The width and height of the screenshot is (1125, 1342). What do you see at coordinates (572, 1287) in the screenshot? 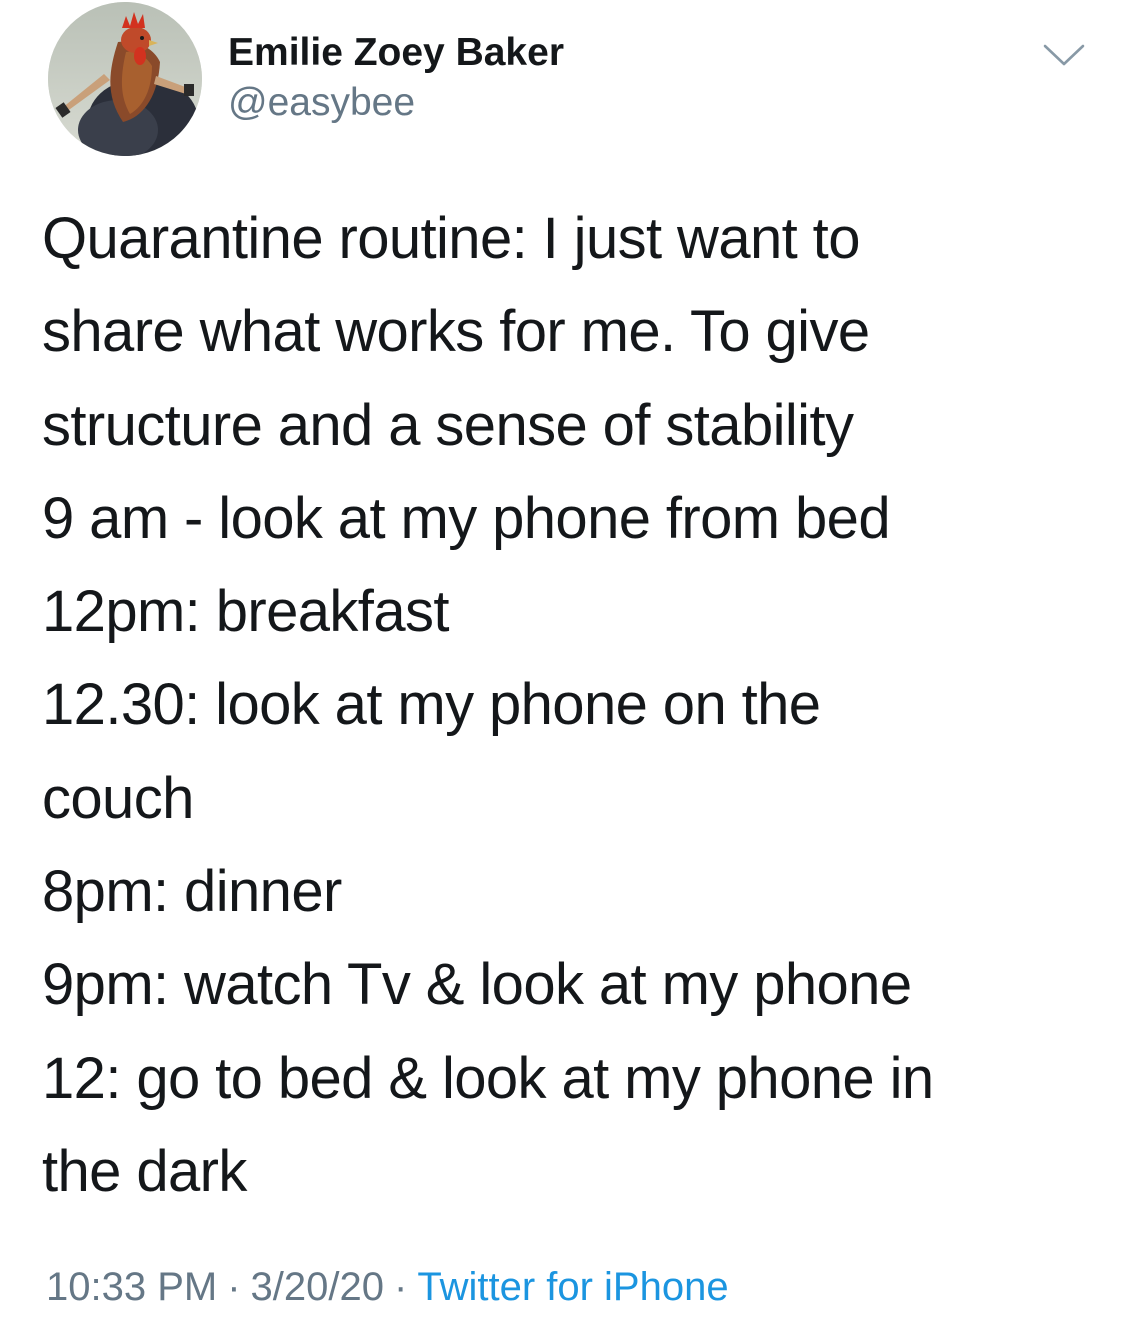
I see `tweet-source-link: Twitter for iPhone` at bounding box center [572, 1287].